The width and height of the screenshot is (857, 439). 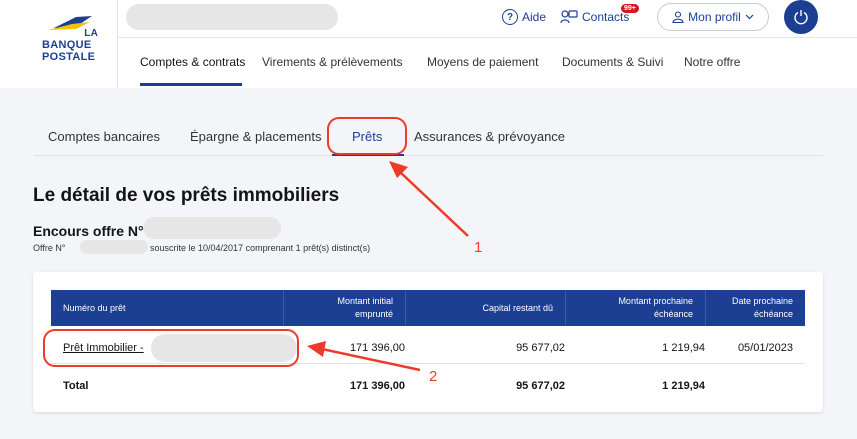 What do you see at coordinates (517, 307) in the screenshot?
I see `header-capital-label: Capital restant dû` at bounding box center [517, 307].